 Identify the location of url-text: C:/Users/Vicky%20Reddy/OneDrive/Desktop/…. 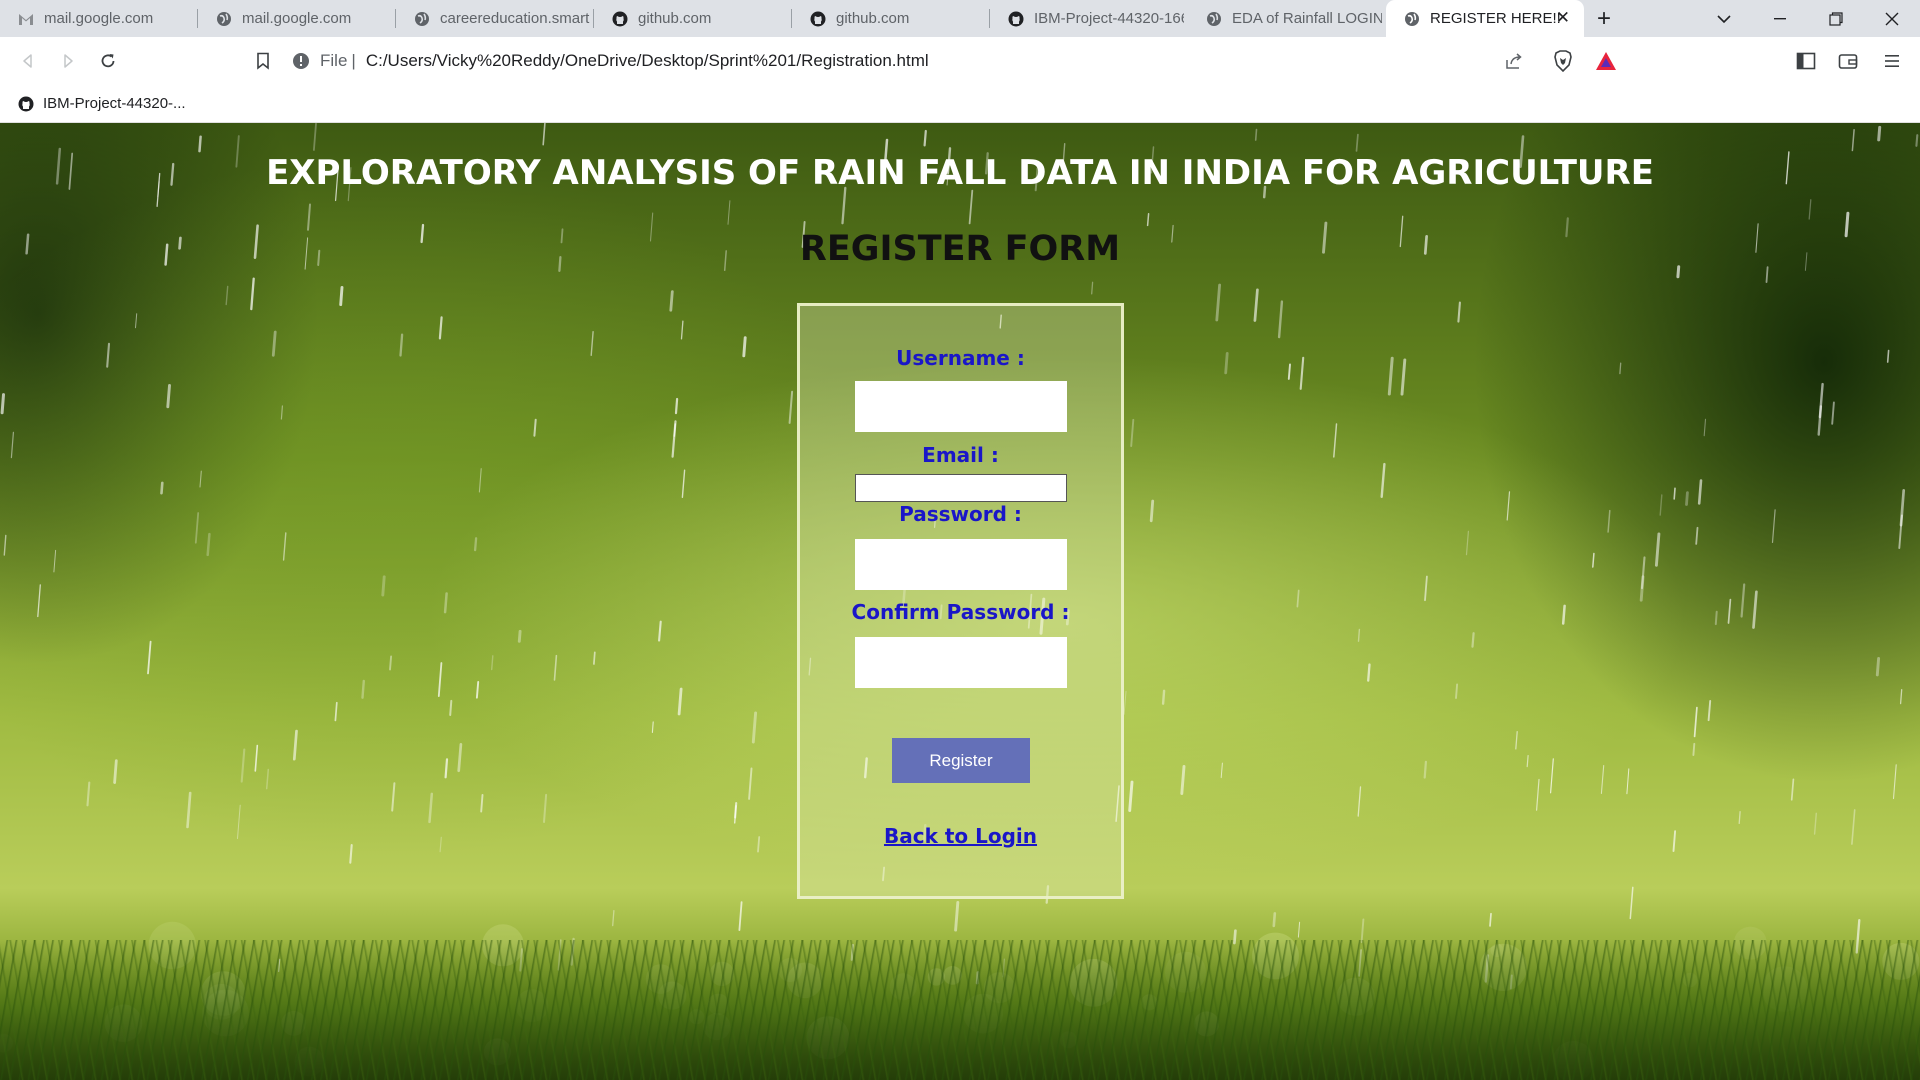
(647, 61).